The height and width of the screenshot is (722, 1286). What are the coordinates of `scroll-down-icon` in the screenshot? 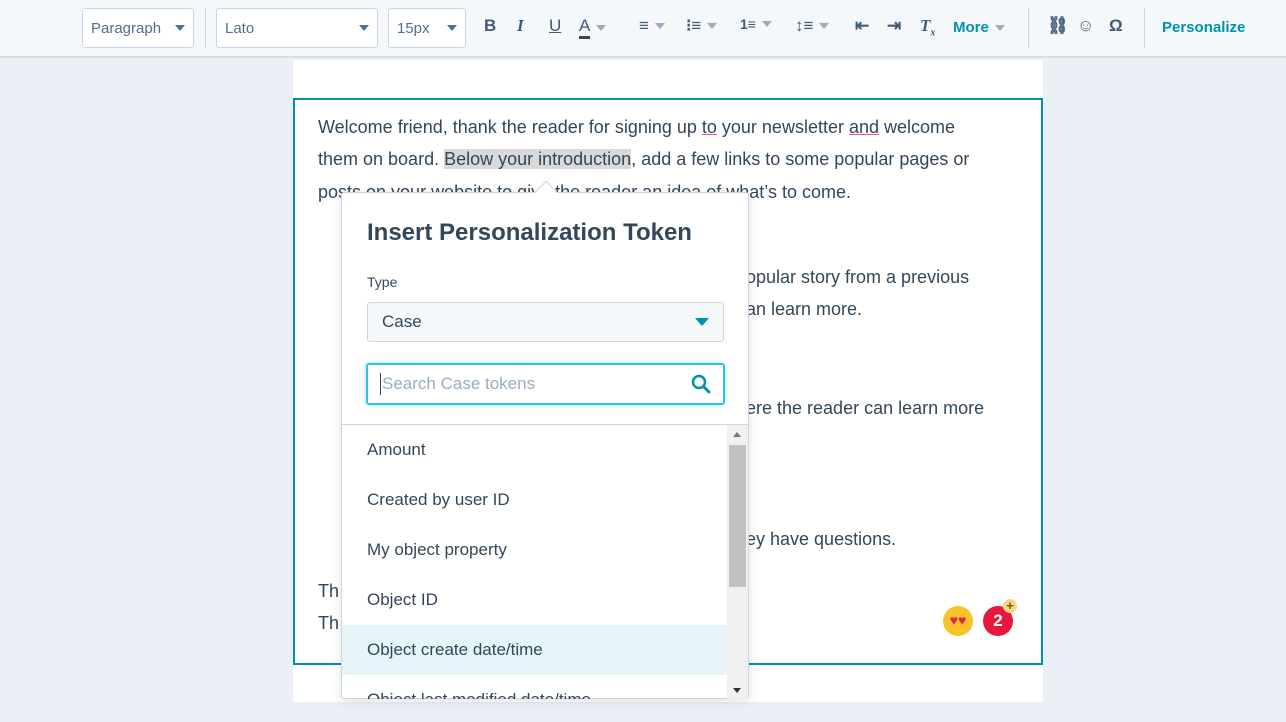 It's located at (737, 690).